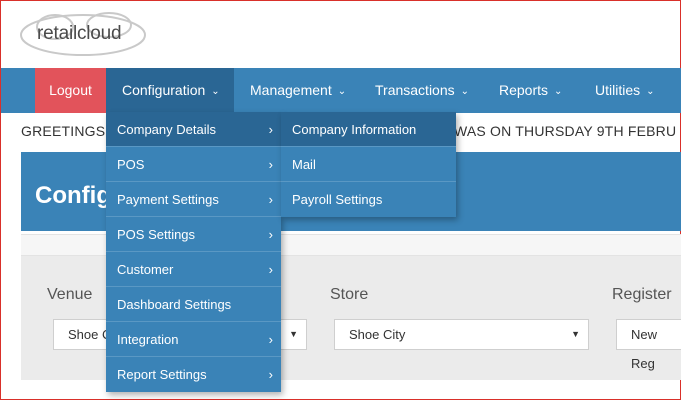 The height and width of the screenshot is (400, 681). I want to click on retailcloud-logo: retailcloud, so click(84, 35).